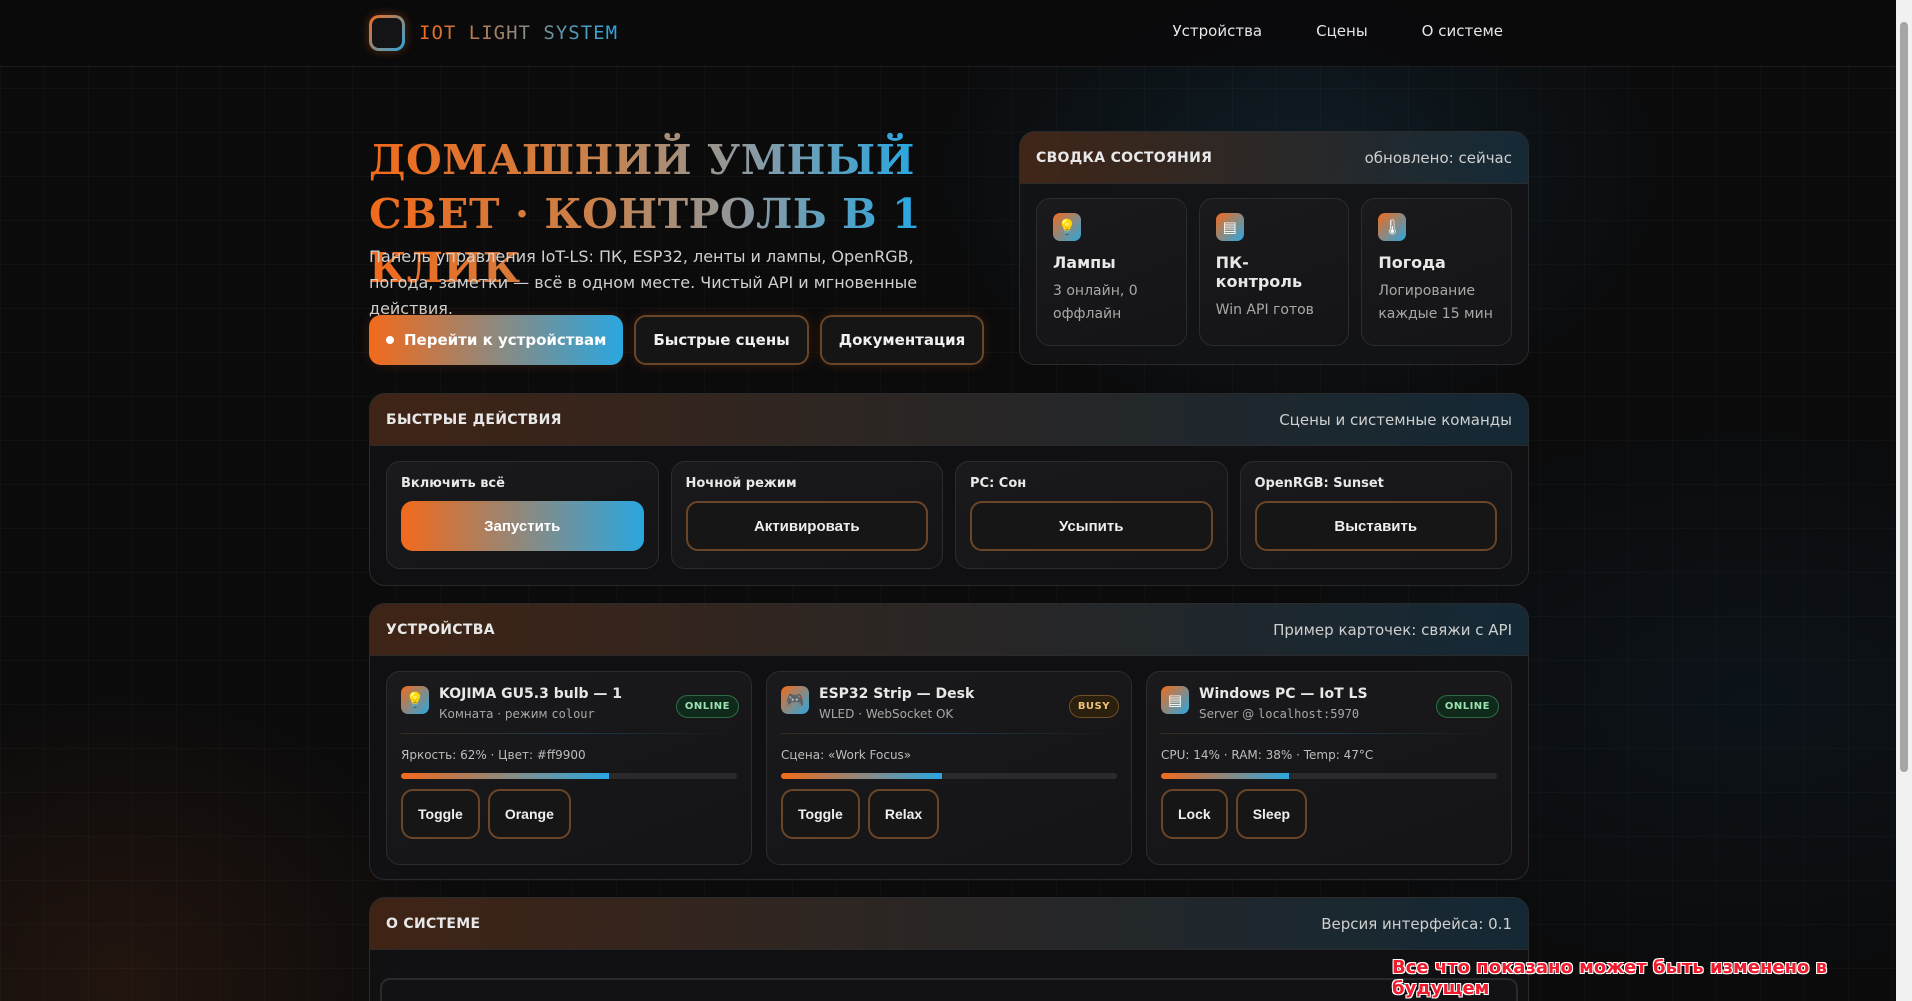 This screenshot has height=1001, width=1912. I want to click on quick-action-pc-sleep: PC: Сон Усыпить, so click(1091, 515).